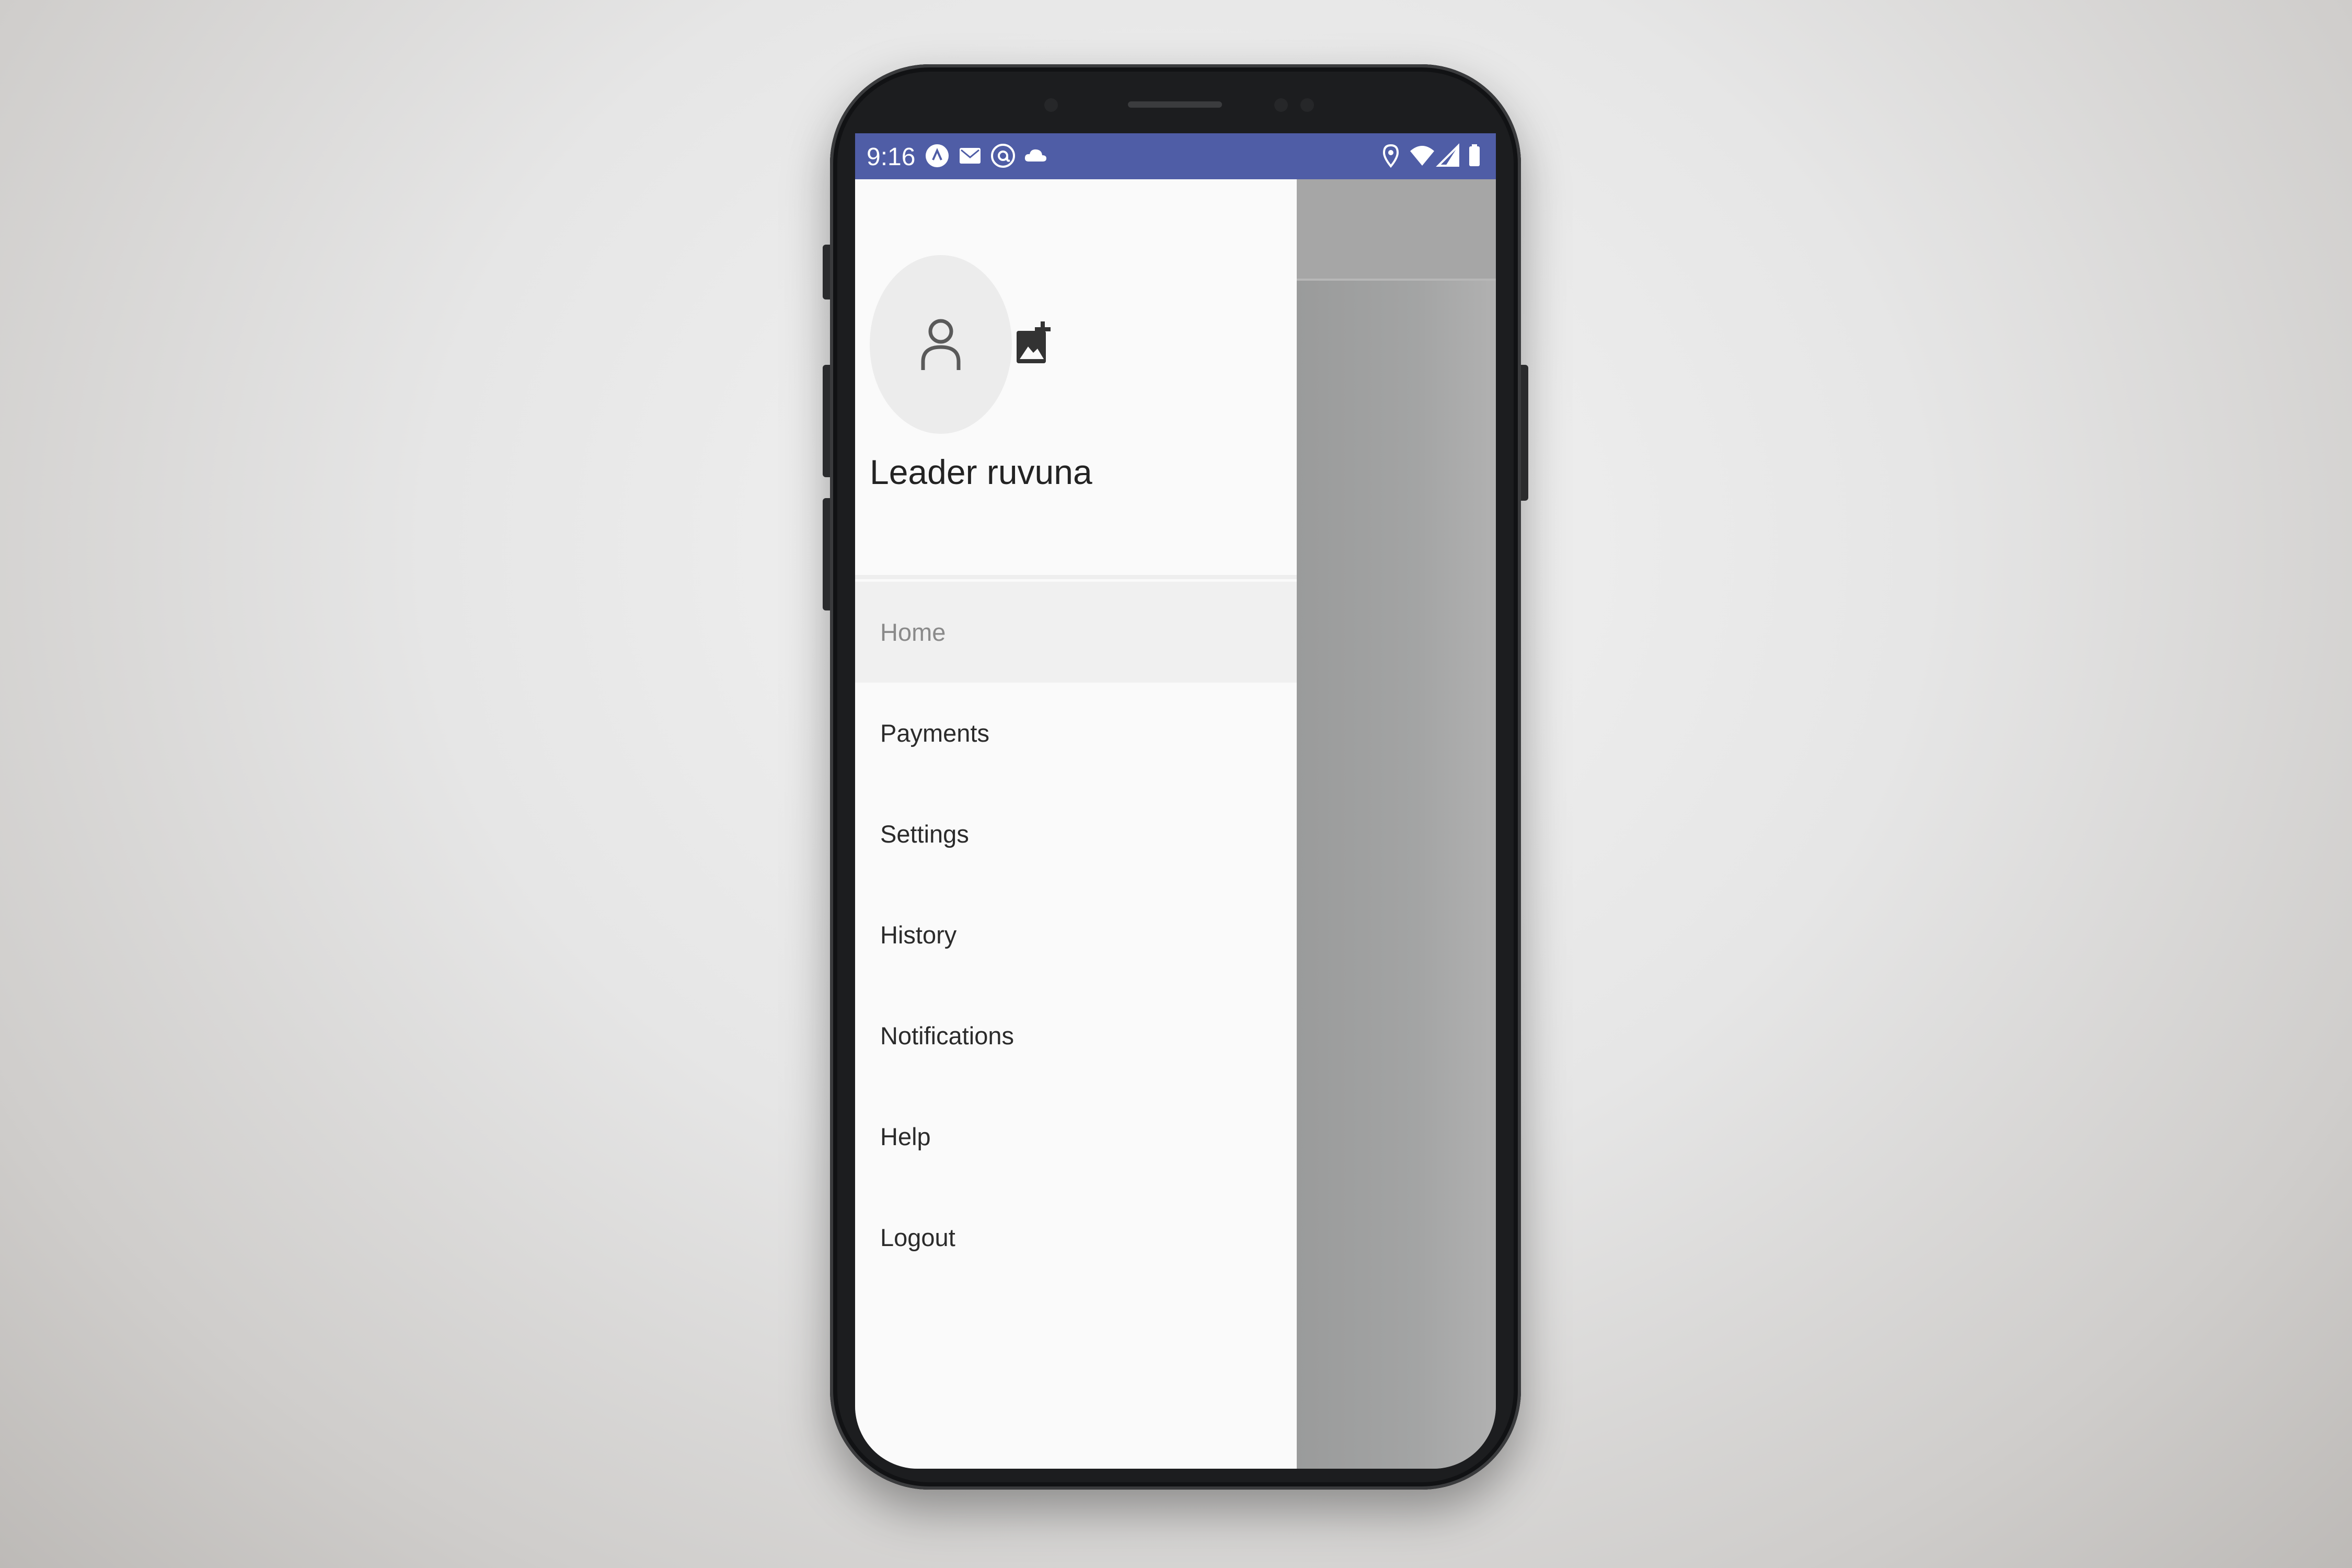  I want to click on volume-down-button, so click(826, 421).